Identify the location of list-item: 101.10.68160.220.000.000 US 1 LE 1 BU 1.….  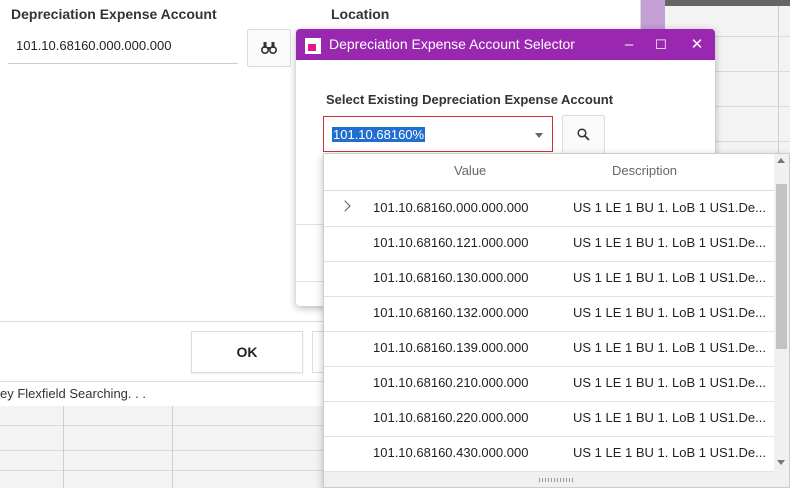
(549, 419).